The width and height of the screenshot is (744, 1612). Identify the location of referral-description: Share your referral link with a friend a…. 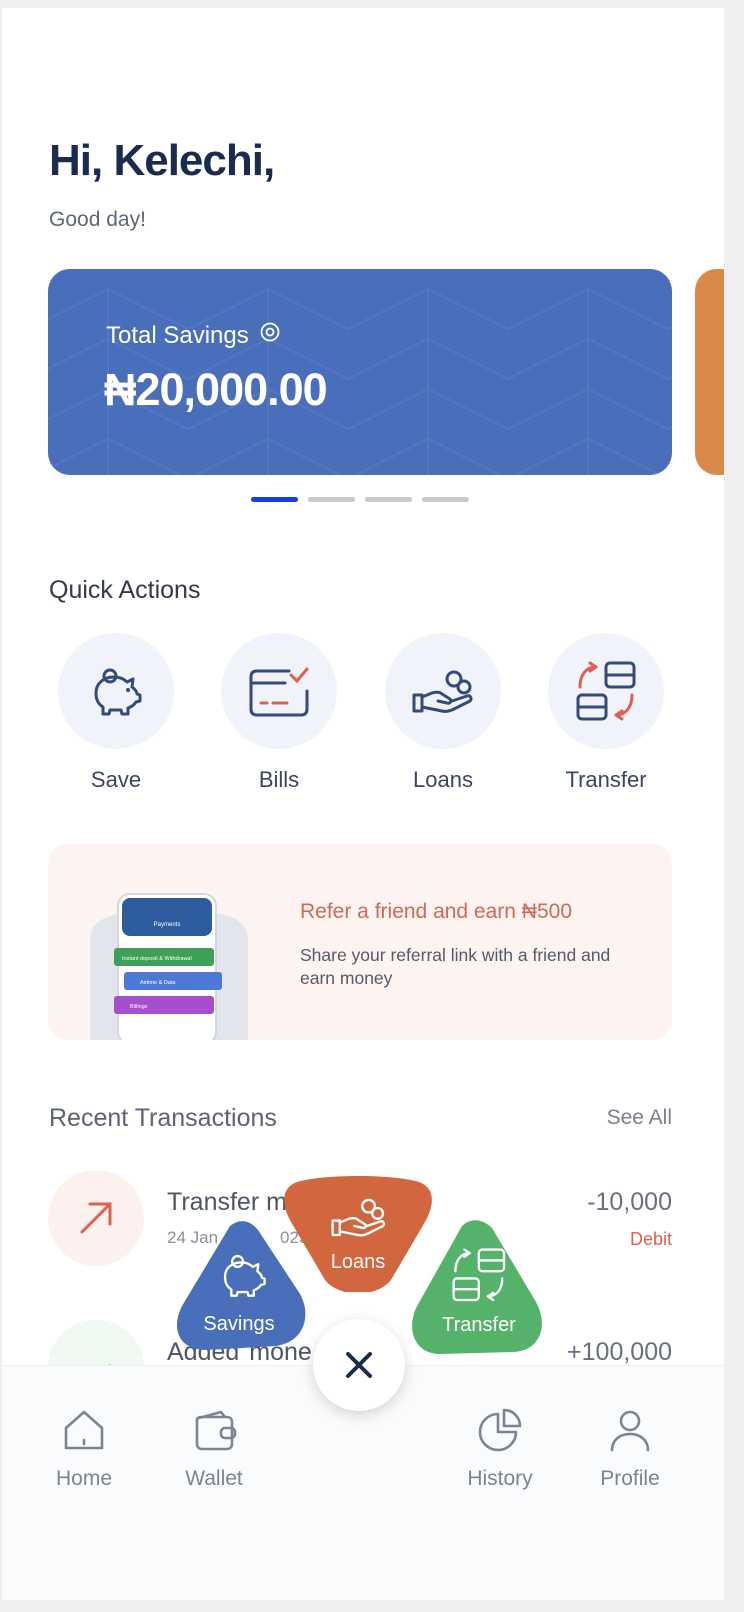
(455, 966).